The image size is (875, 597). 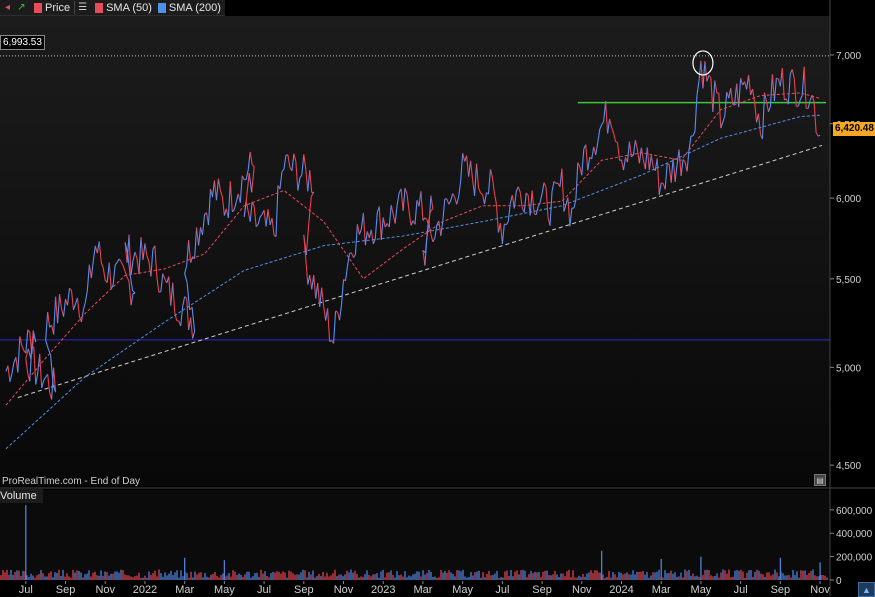 What do you see at coordinates (848, 280) in the screenshot?
I see `y-tick-label: 5,500` at bounding box center [848, 280].